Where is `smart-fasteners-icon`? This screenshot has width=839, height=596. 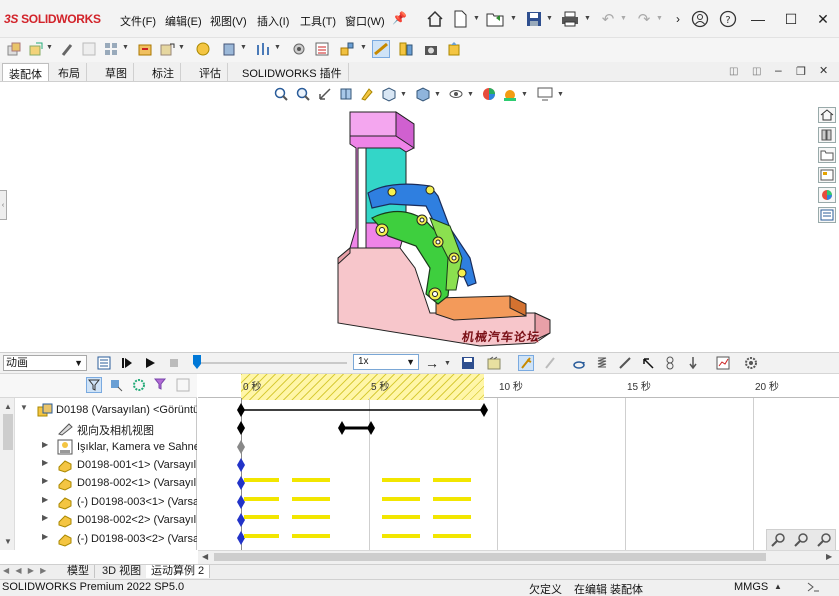
smart-fasteners-icon is located at coordinates (145, 49).